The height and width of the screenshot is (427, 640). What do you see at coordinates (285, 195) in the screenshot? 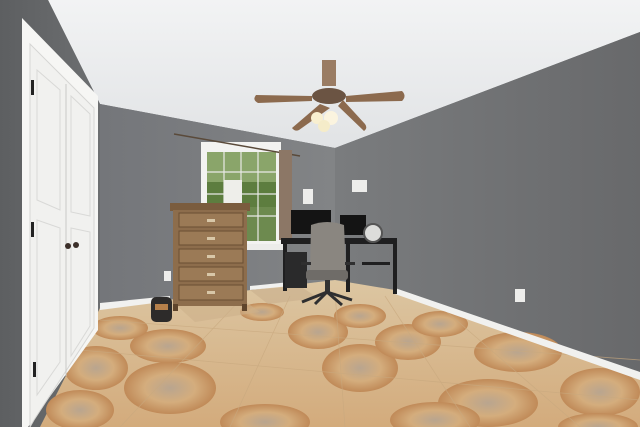
I see `curtain` at bounding box center [285, 195].